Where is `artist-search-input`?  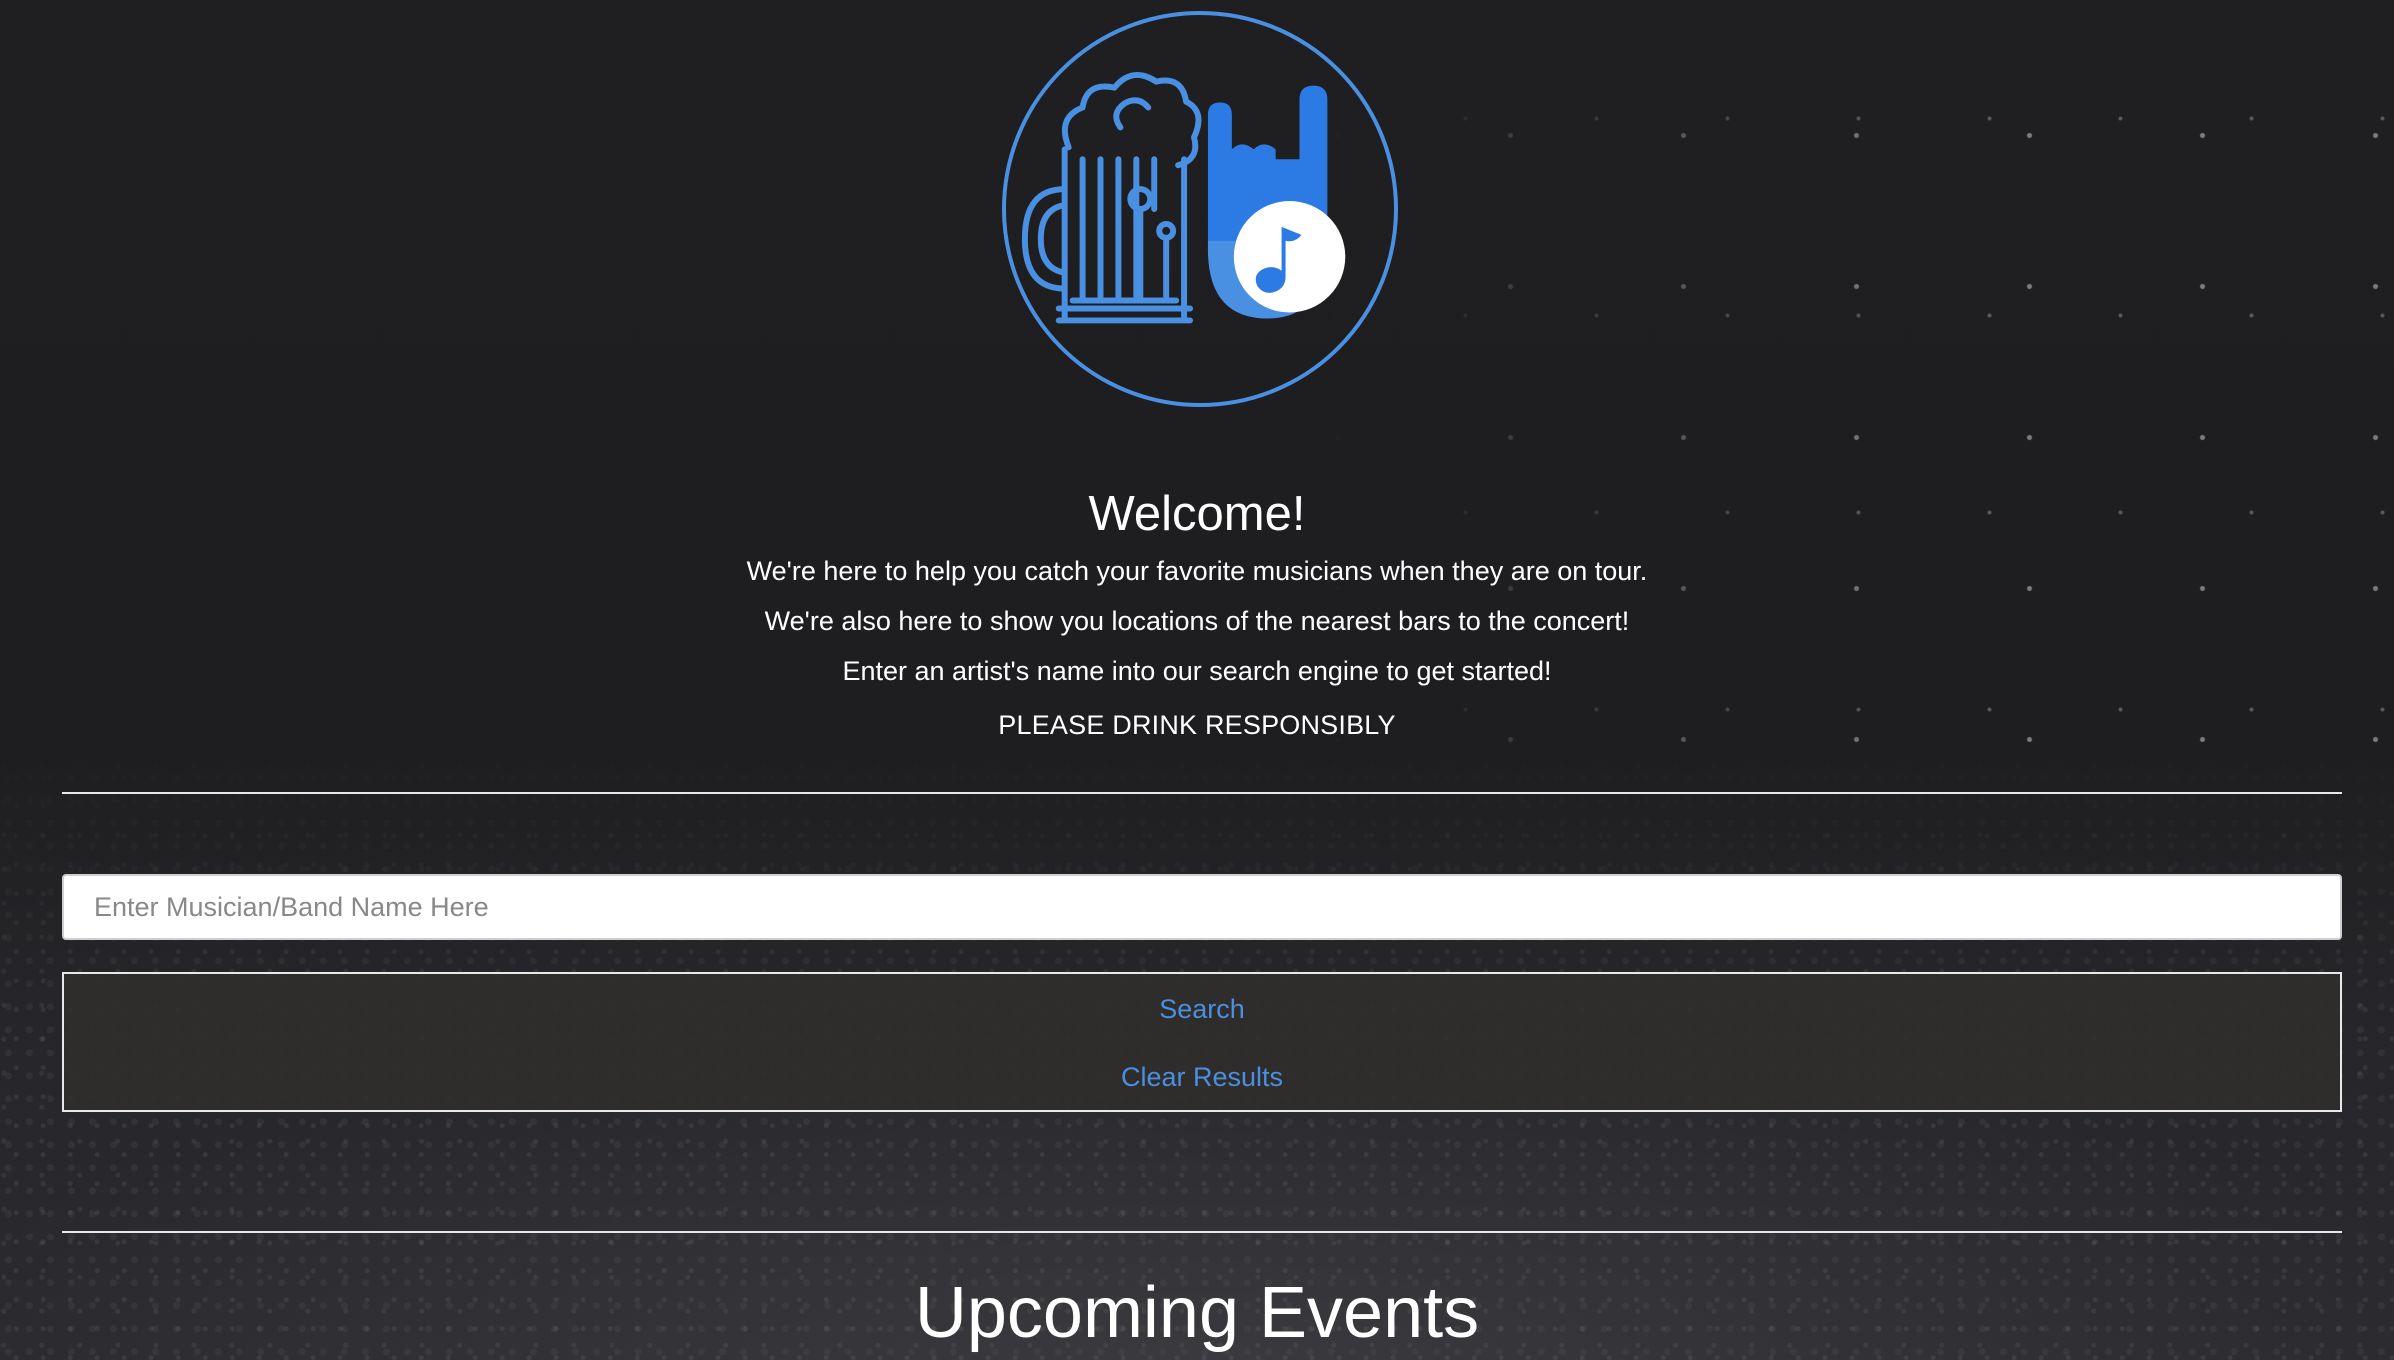
artist-search-input is located at coordinates (1202, 907).